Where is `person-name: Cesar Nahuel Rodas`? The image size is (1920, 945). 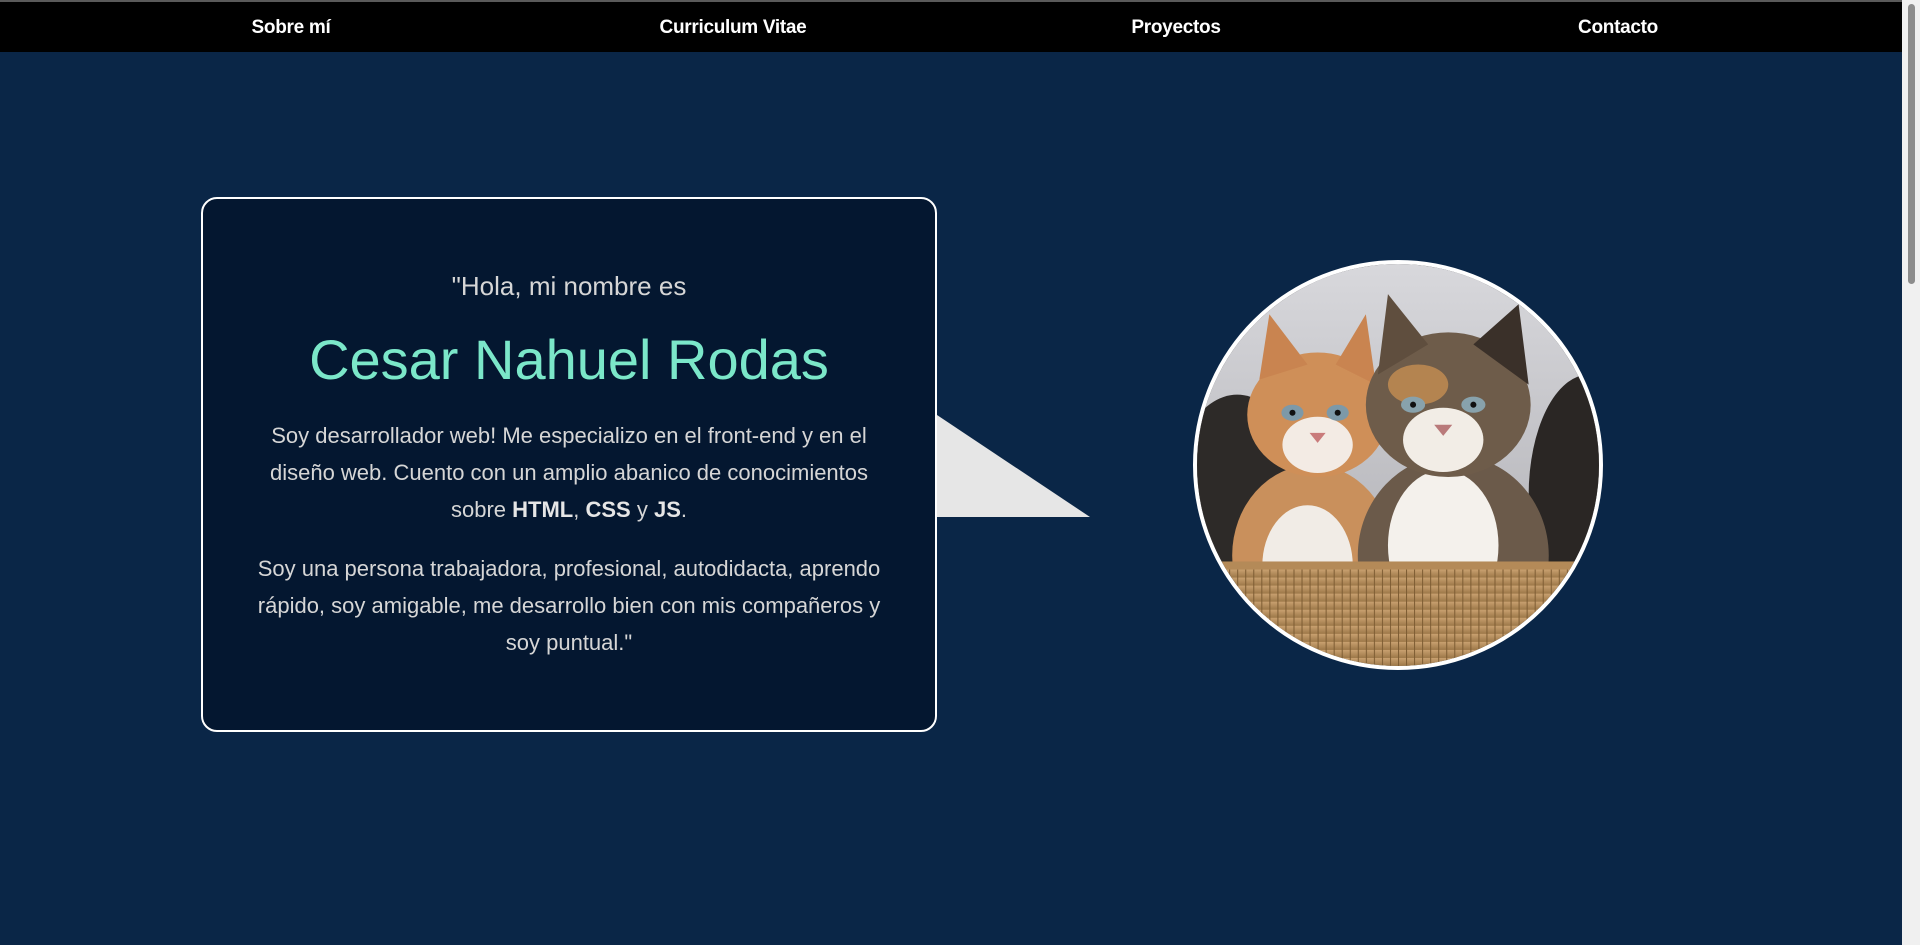
person-name: Cesar Nahuel Rodas is located at coordinates (569, 359).